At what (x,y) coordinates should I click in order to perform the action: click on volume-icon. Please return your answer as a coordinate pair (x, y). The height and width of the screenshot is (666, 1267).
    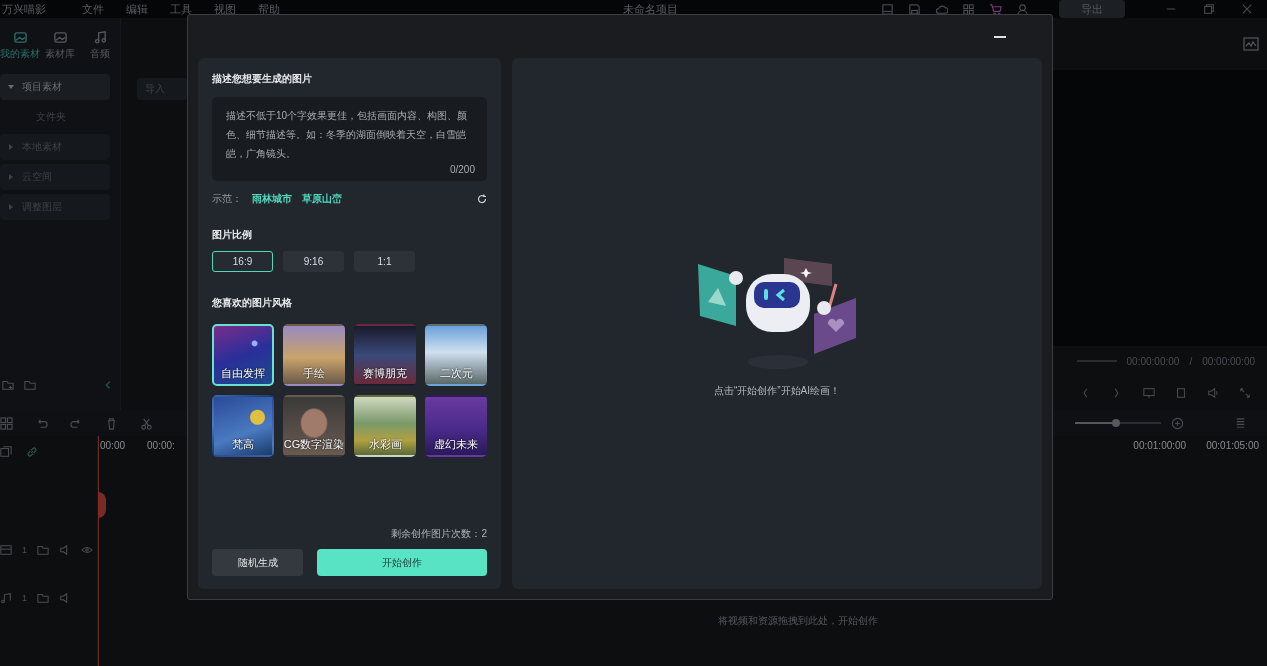
    Looking at the image, I should click on (1213, 393).